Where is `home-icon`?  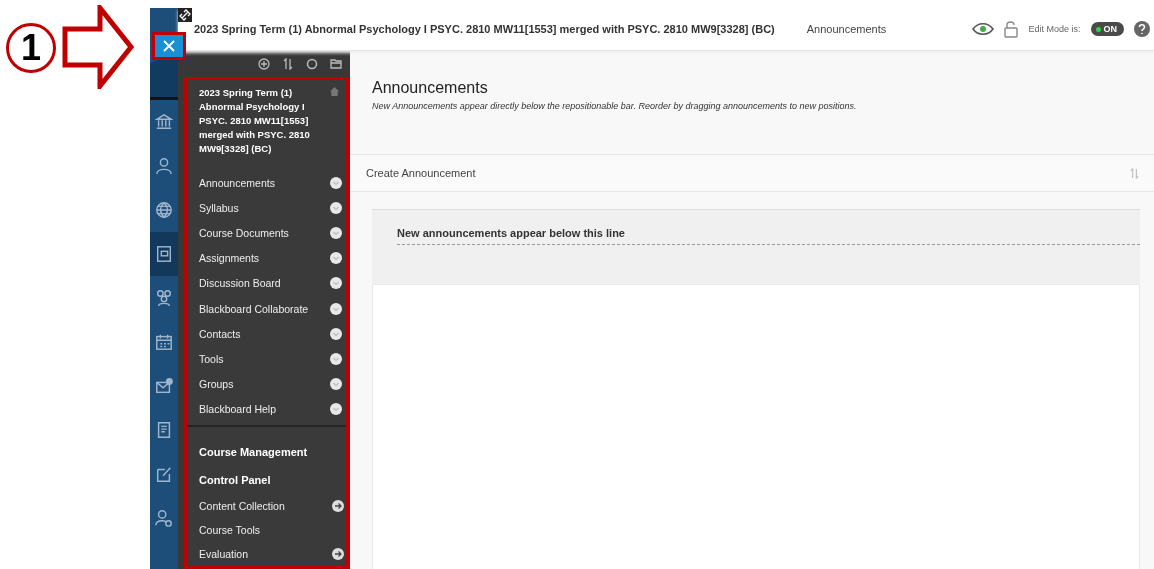 home-icon is located at coordinates (334, 91).